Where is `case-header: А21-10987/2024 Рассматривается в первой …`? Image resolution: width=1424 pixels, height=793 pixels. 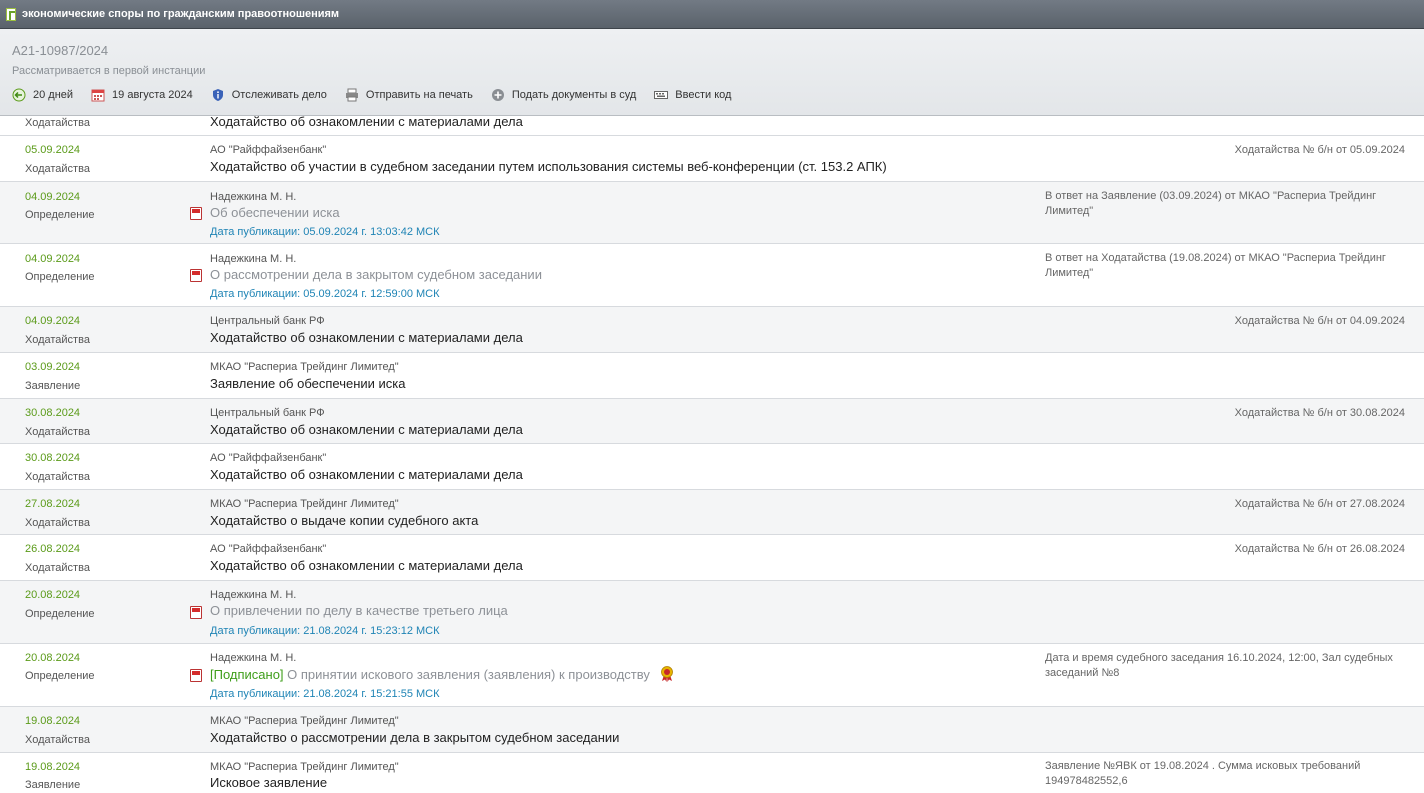 case-header: А21-10987/2024 Рассматривается в первой … is located at coordinates (712, 72).